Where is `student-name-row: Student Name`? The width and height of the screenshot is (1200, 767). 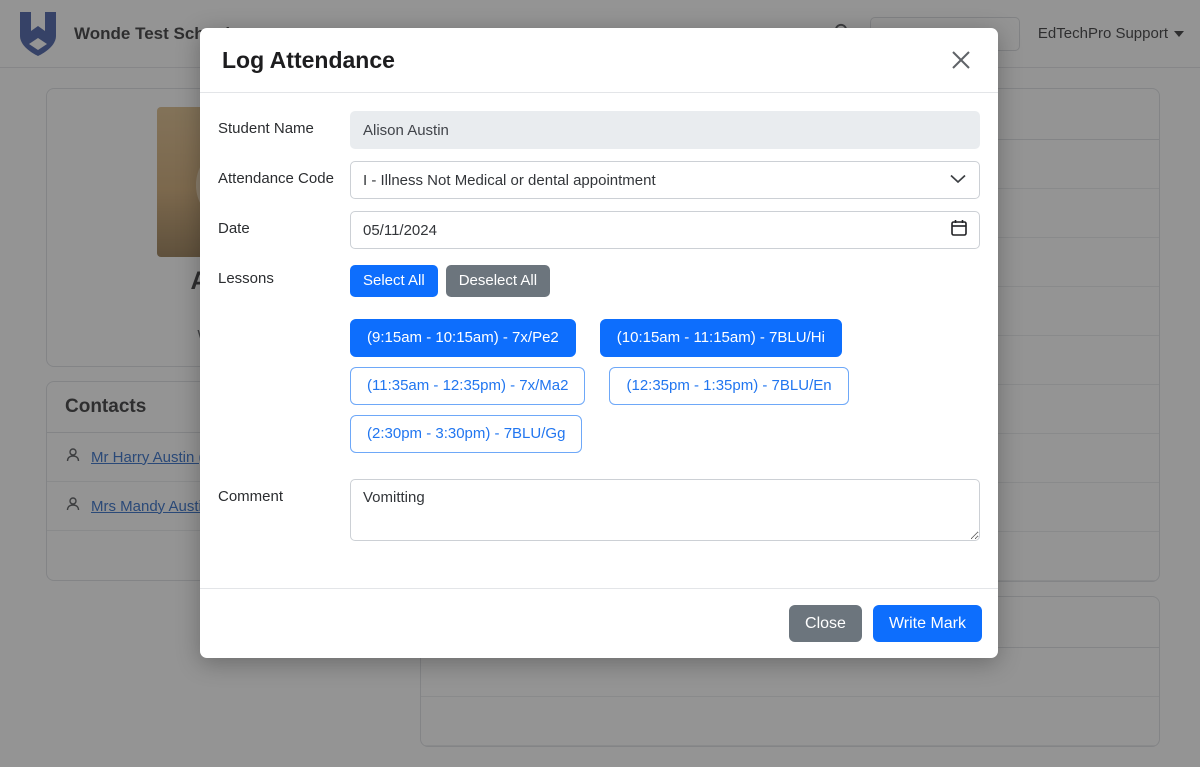
student-name-row: Student Name is located at coordinates (600, 130).